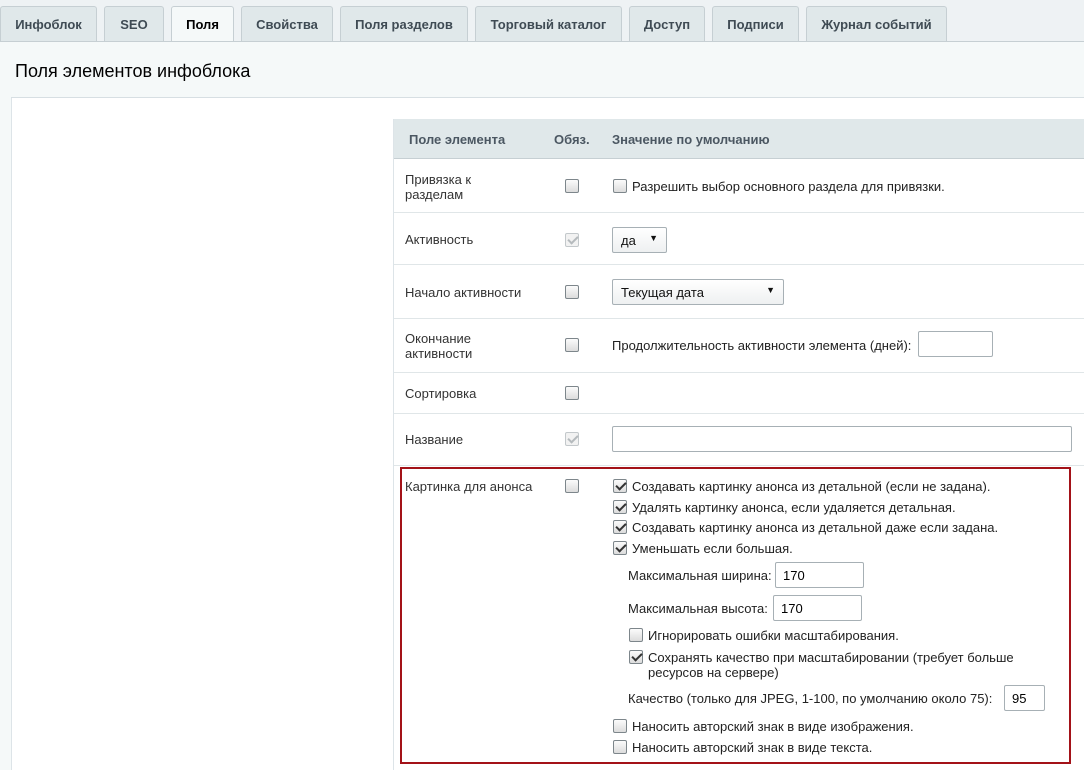 The height and width of the screenshot is (770, 1084). What do you see at coordinates (441, 393) in the screenshot?
I see `field-label: Сортировка` at bounding box center [441, 393].